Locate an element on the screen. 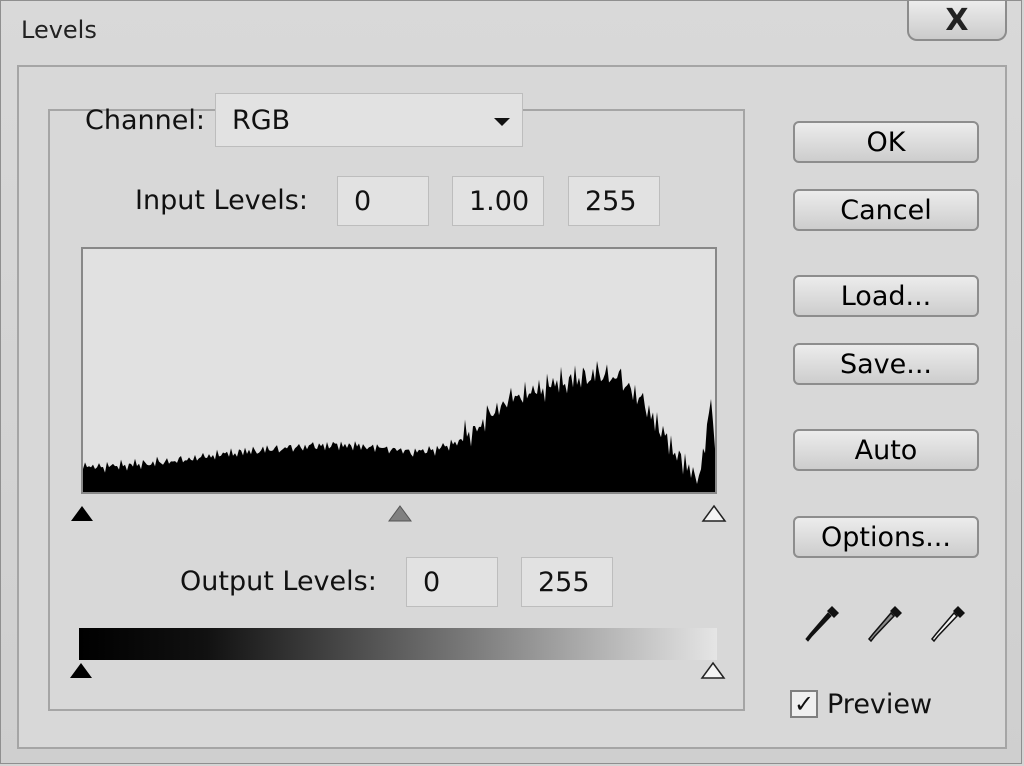  output-gradient-bar is located at coordinates (398, 644).